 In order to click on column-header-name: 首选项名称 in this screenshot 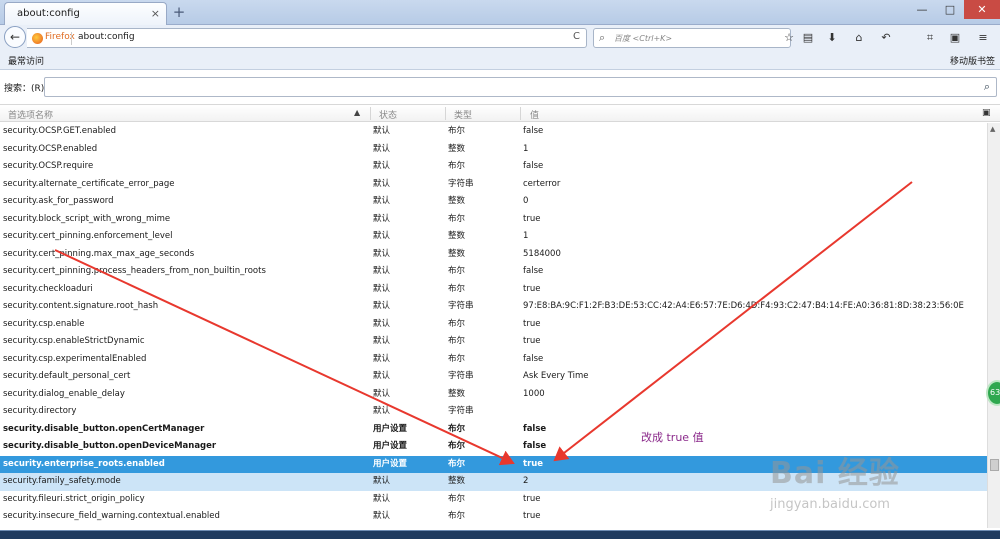, I will do `click(30, 114)`.